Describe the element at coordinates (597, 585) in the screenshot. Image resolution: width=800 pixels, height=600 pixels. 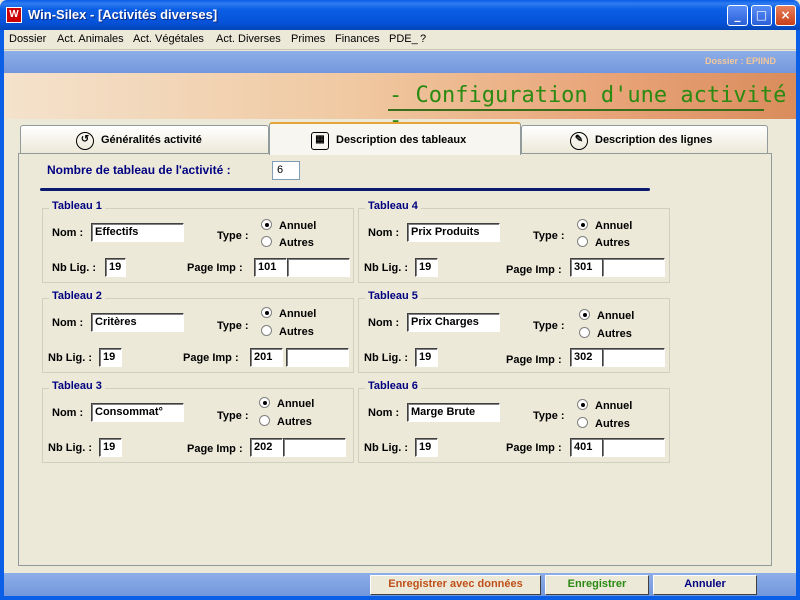
I see `save-button: Enregistrer` at that location.